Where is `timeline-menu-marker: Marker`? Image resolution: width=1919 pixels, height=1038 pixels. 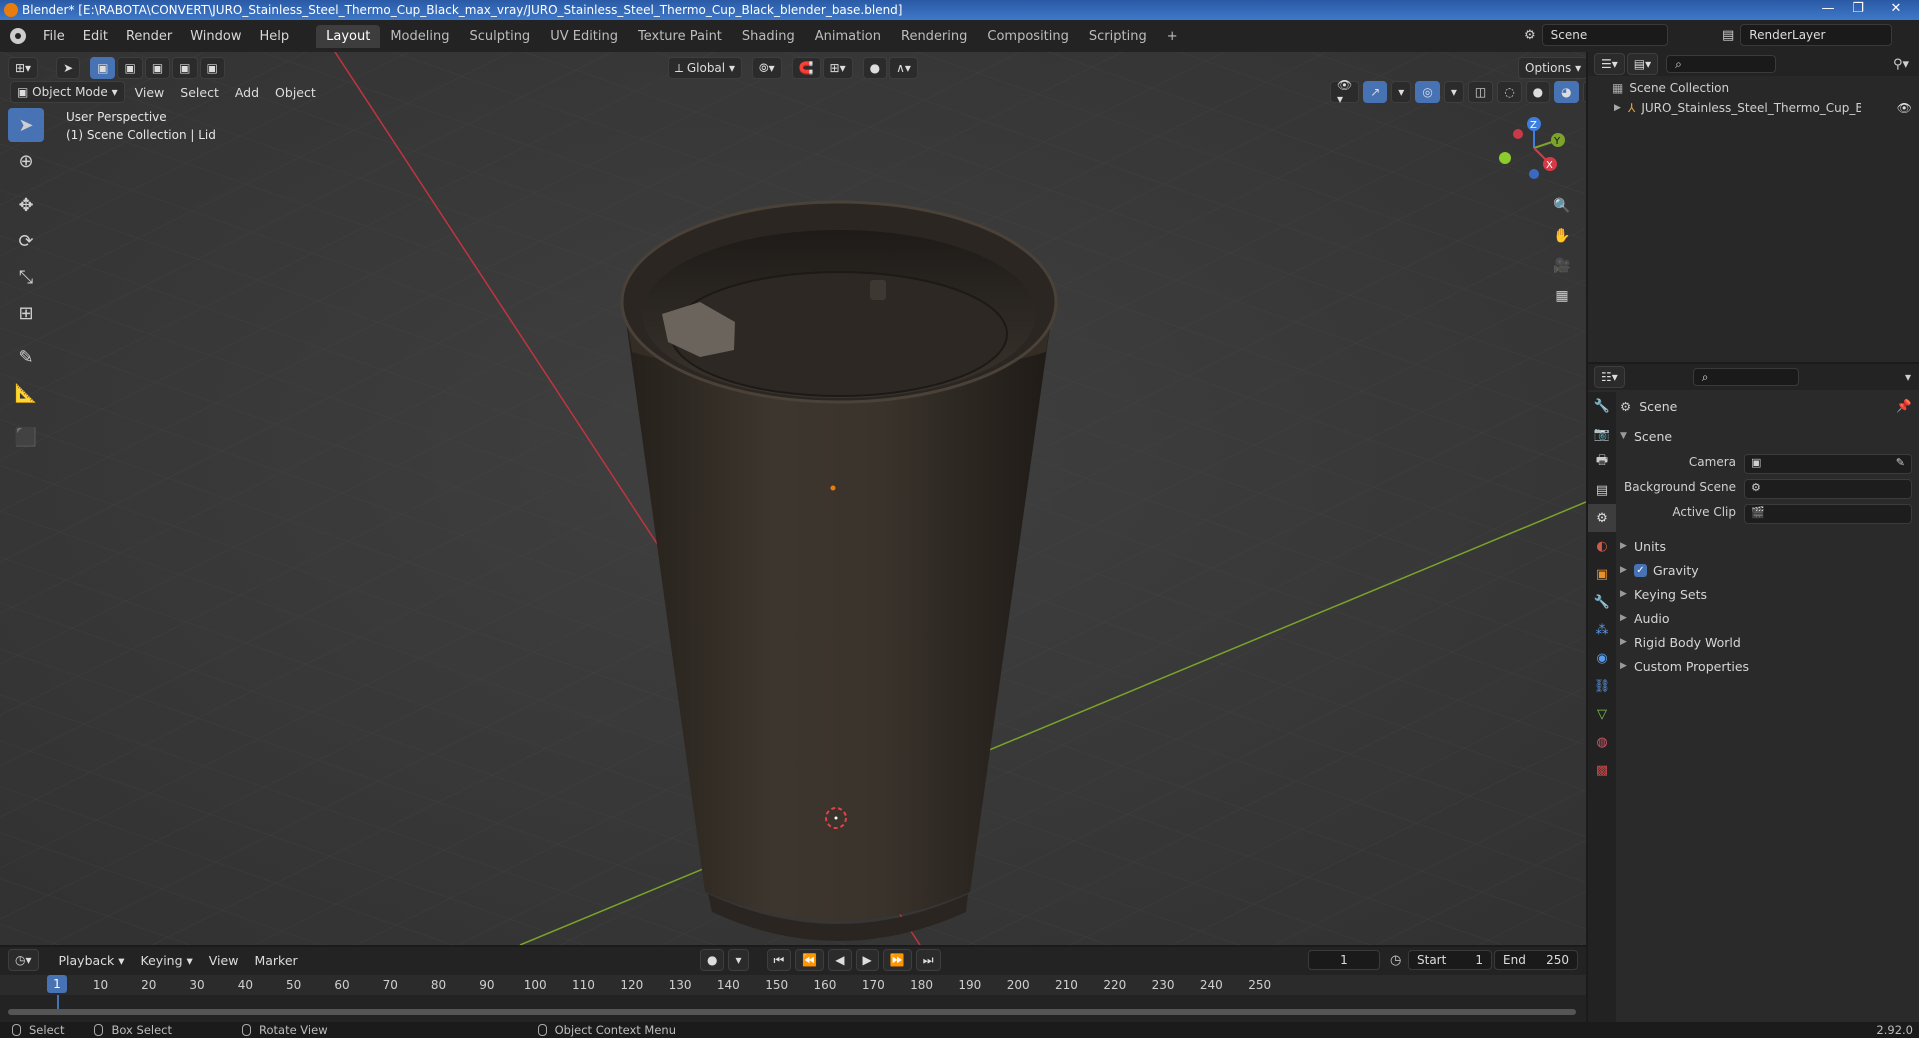 timeline-menu-marker: Marker is located at coordinates (275, 960).